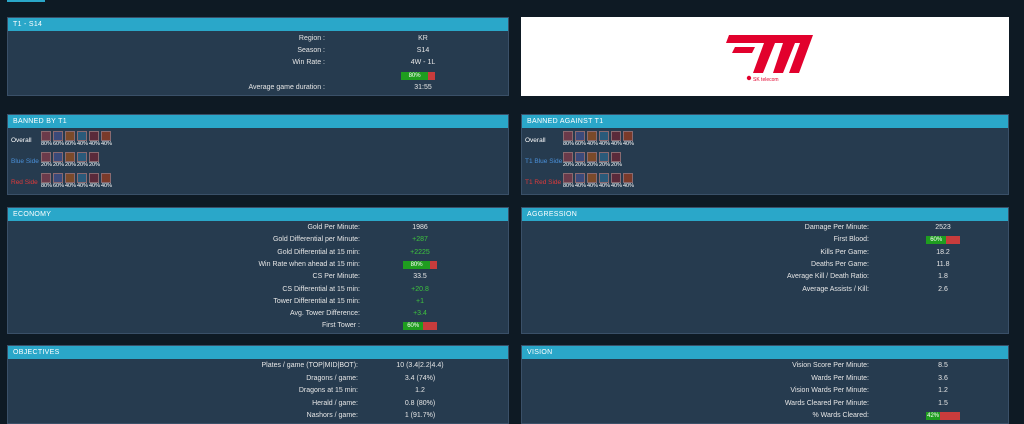 Image resolution: width=1024 pixels, height=424 pixels. I want to click on region-value: KR, so click(423, 38).